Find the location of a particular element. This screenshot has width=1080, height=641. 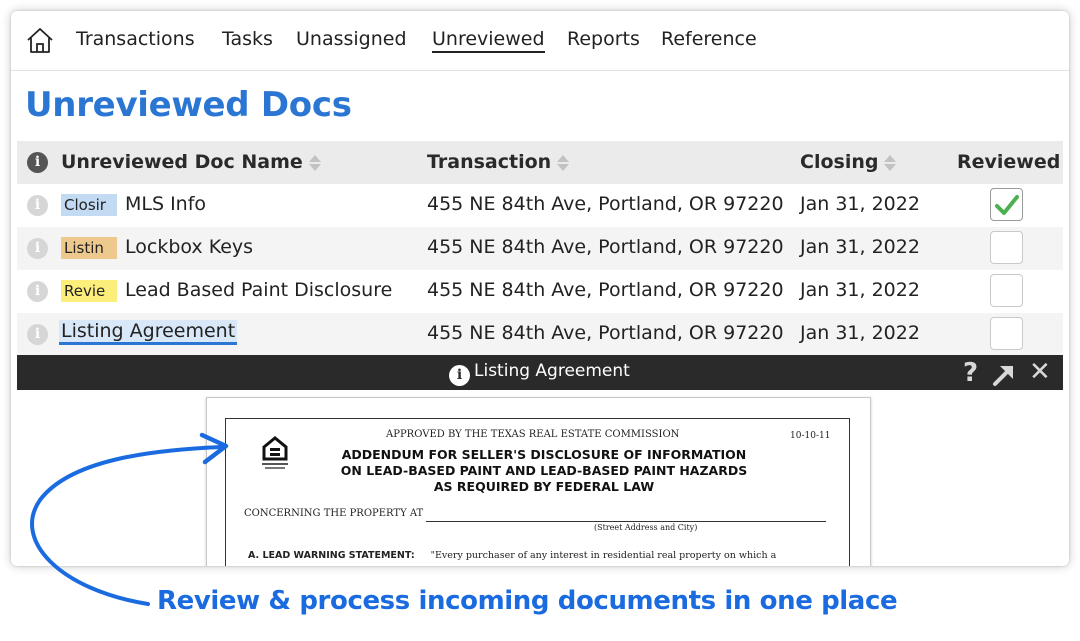

doc-heading-line: AS REQUIRED BY FEDERAL LAW is located at coordinates (544, 486).